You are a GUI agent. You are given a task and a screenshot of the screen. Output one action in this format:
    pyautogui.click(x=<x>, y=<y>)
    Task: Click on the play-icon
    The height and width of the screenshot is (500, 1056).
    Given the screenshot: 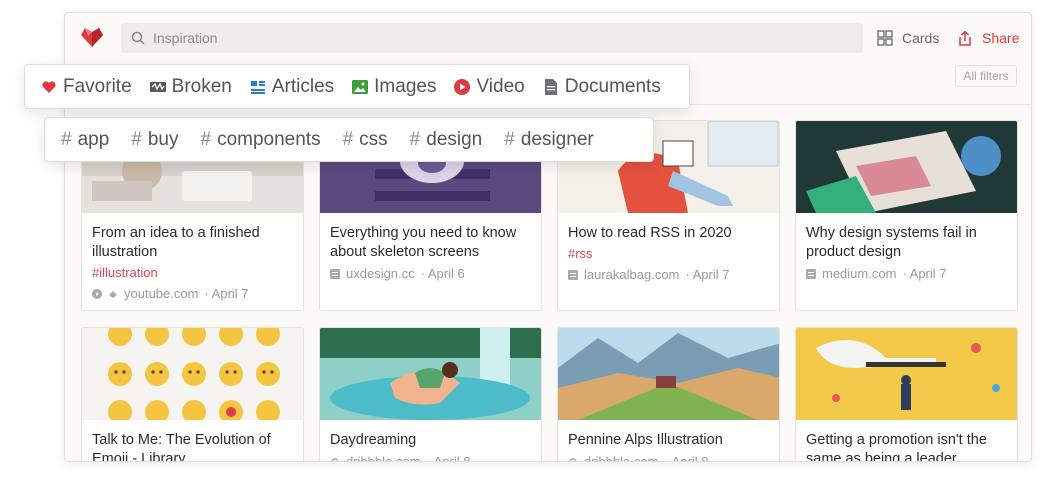 What is the action you would take?
    pyautogui.click(x=462, y=86)
    